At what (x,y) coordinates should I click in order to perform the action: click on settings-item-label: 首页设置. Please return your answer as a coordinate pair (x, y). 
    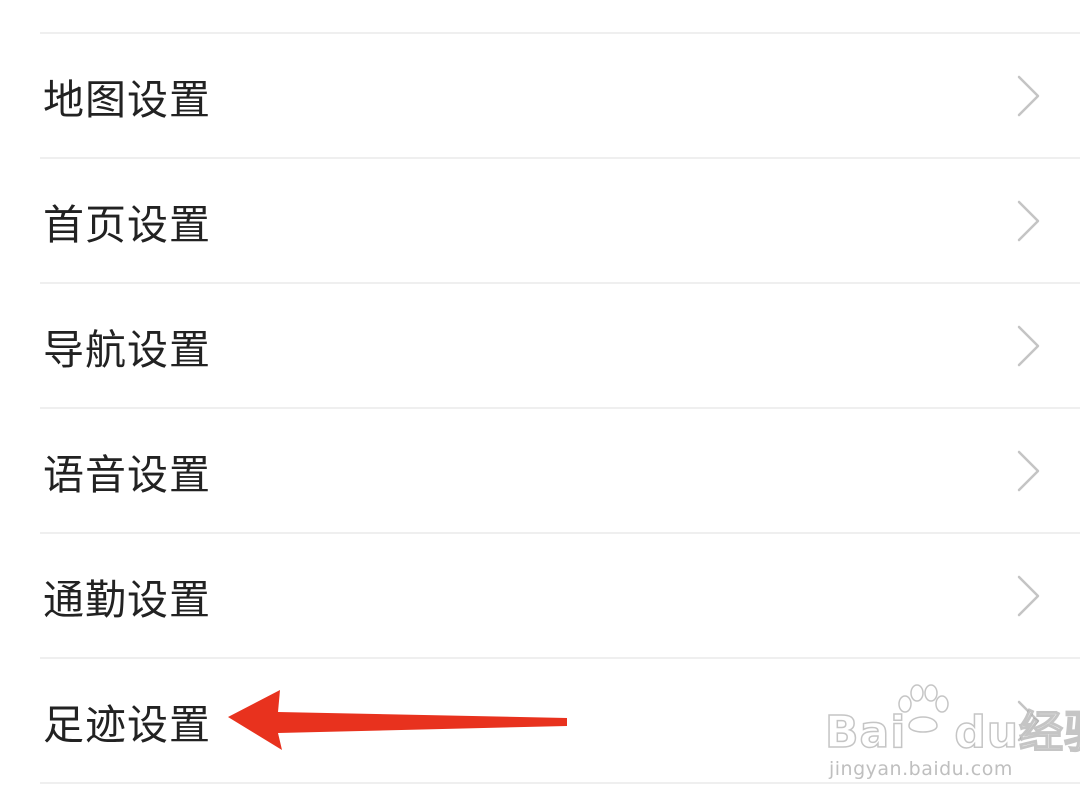
    Looking at the image, I should click on (127, 224).